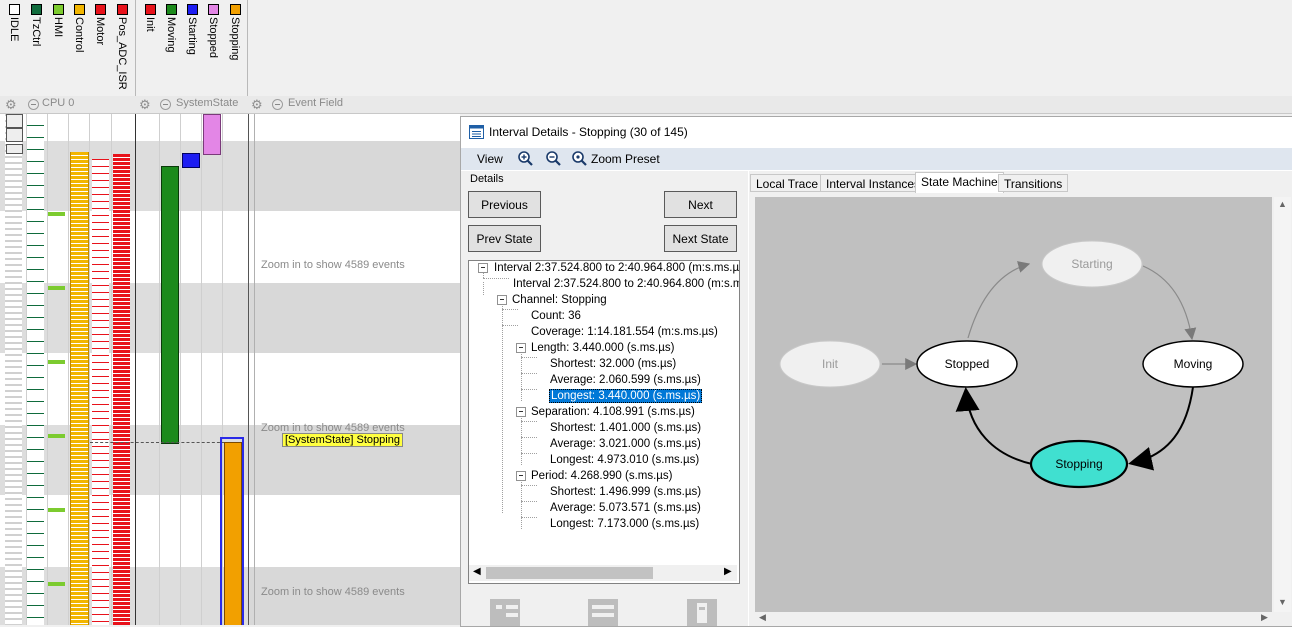  Describe the element at coordinates (613, 364) in the screenshot. I see `tree-node-length-shortest: Shortest: 32.000 (ms.µs)` at that location.